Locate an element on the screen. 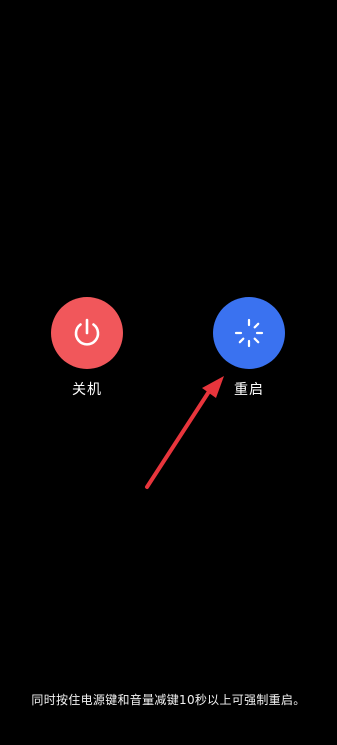 The width and height of the screenshot is (337, 745). restart-button is located at coordinates (249, 333).